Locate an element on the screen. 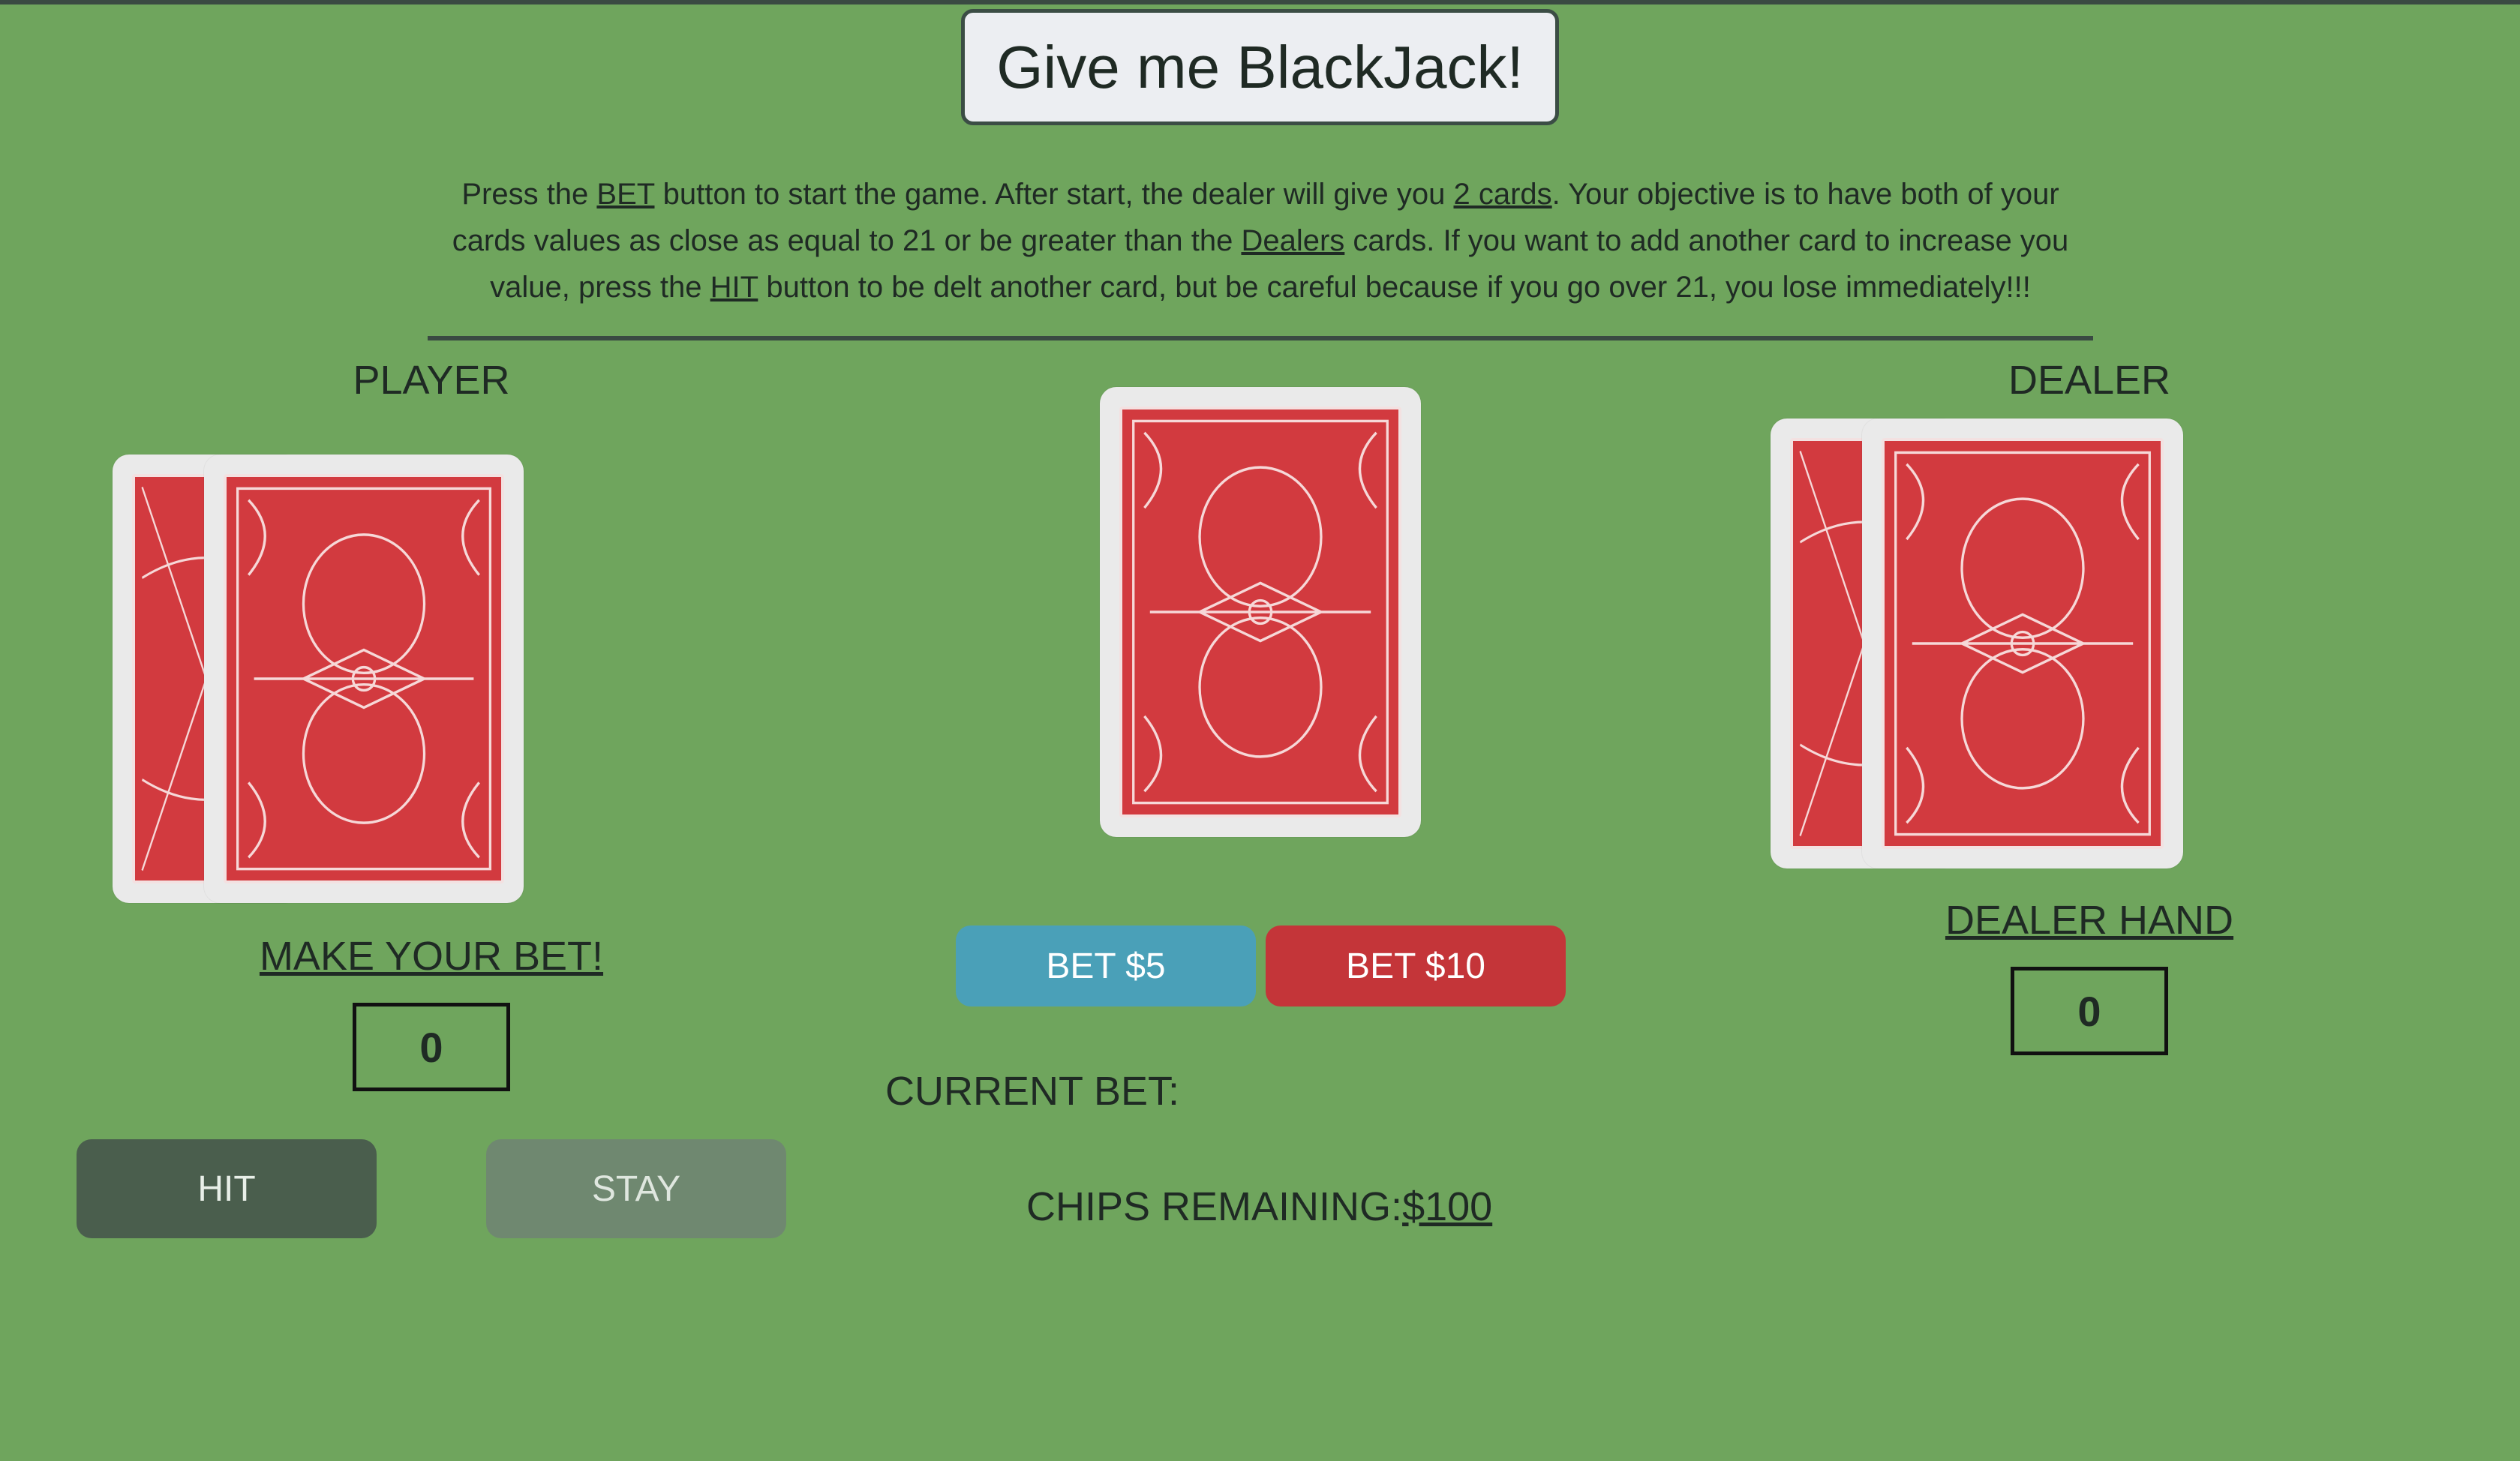 The image size is (2520, 1461). current-bet-label: CURRENT BET: is located at coordinates (1032, 1091).